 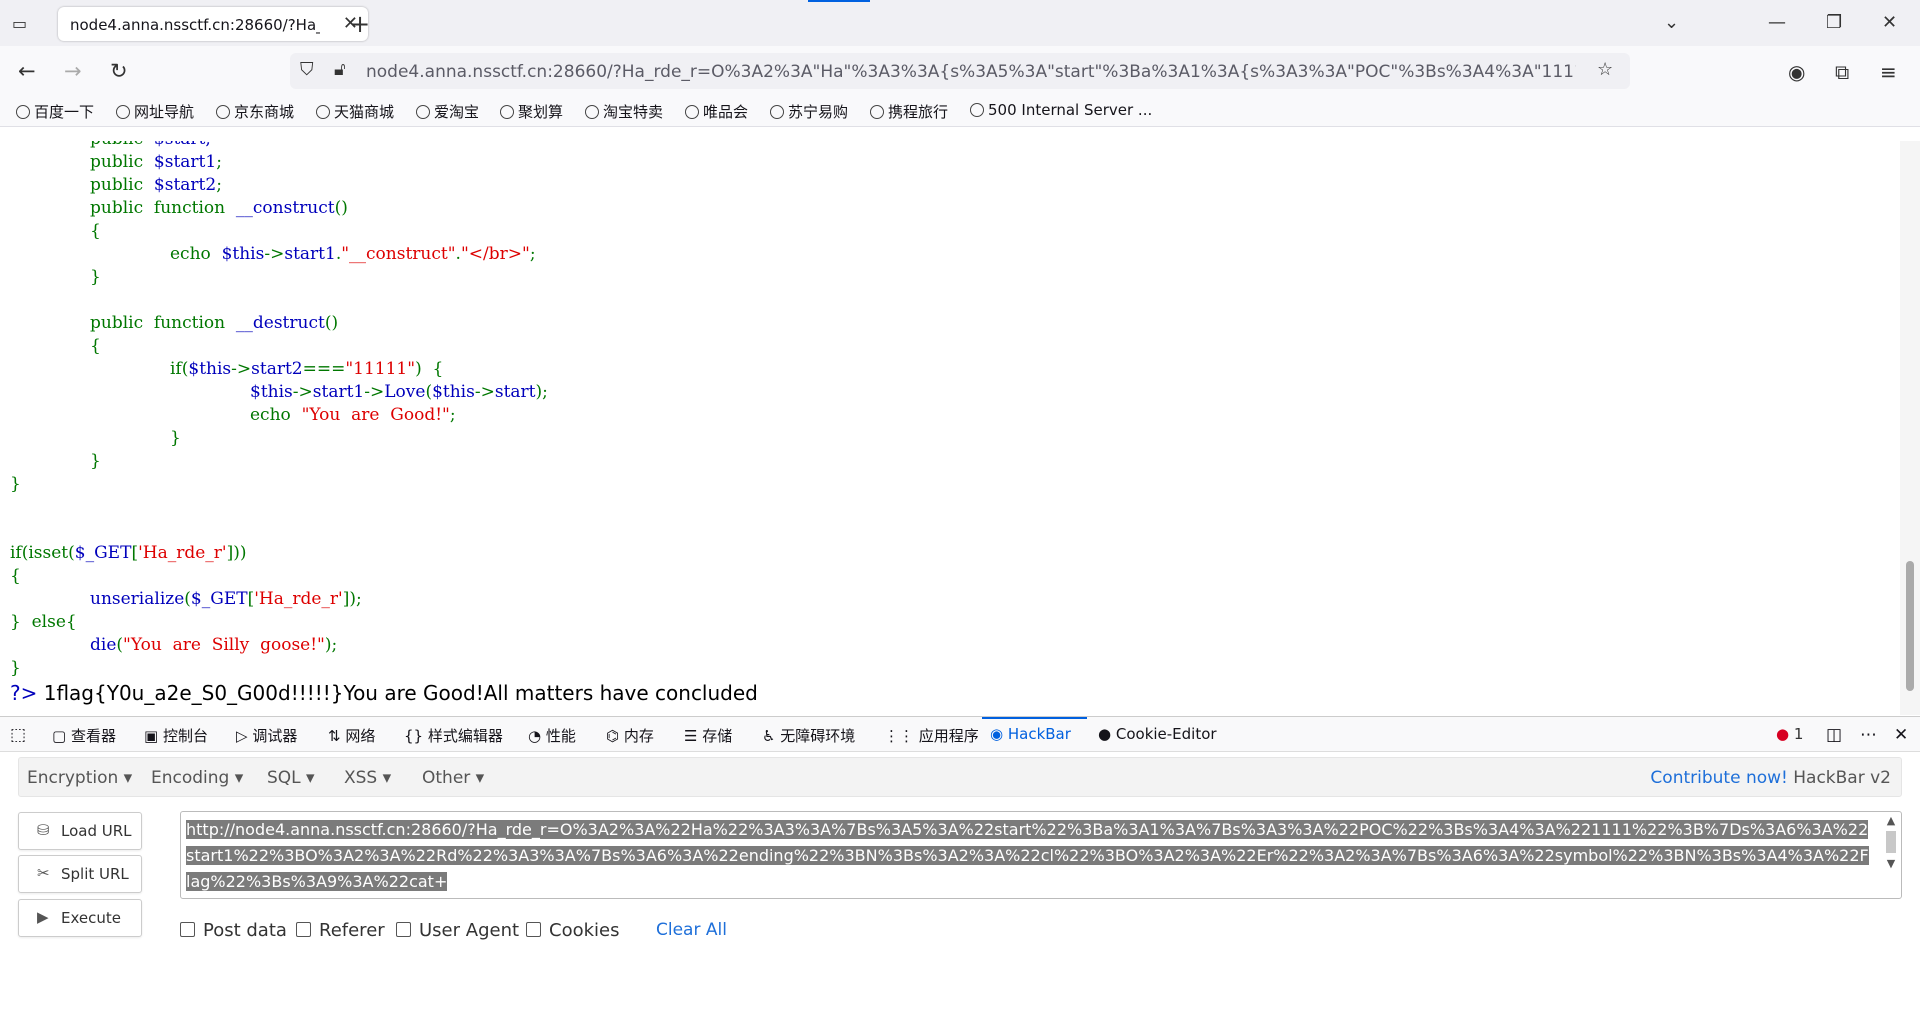 What do you see at coordinates (1889, 22) in the screenshot?
I see `window-close-icon: ✕` at bounding box center [1889, 22].